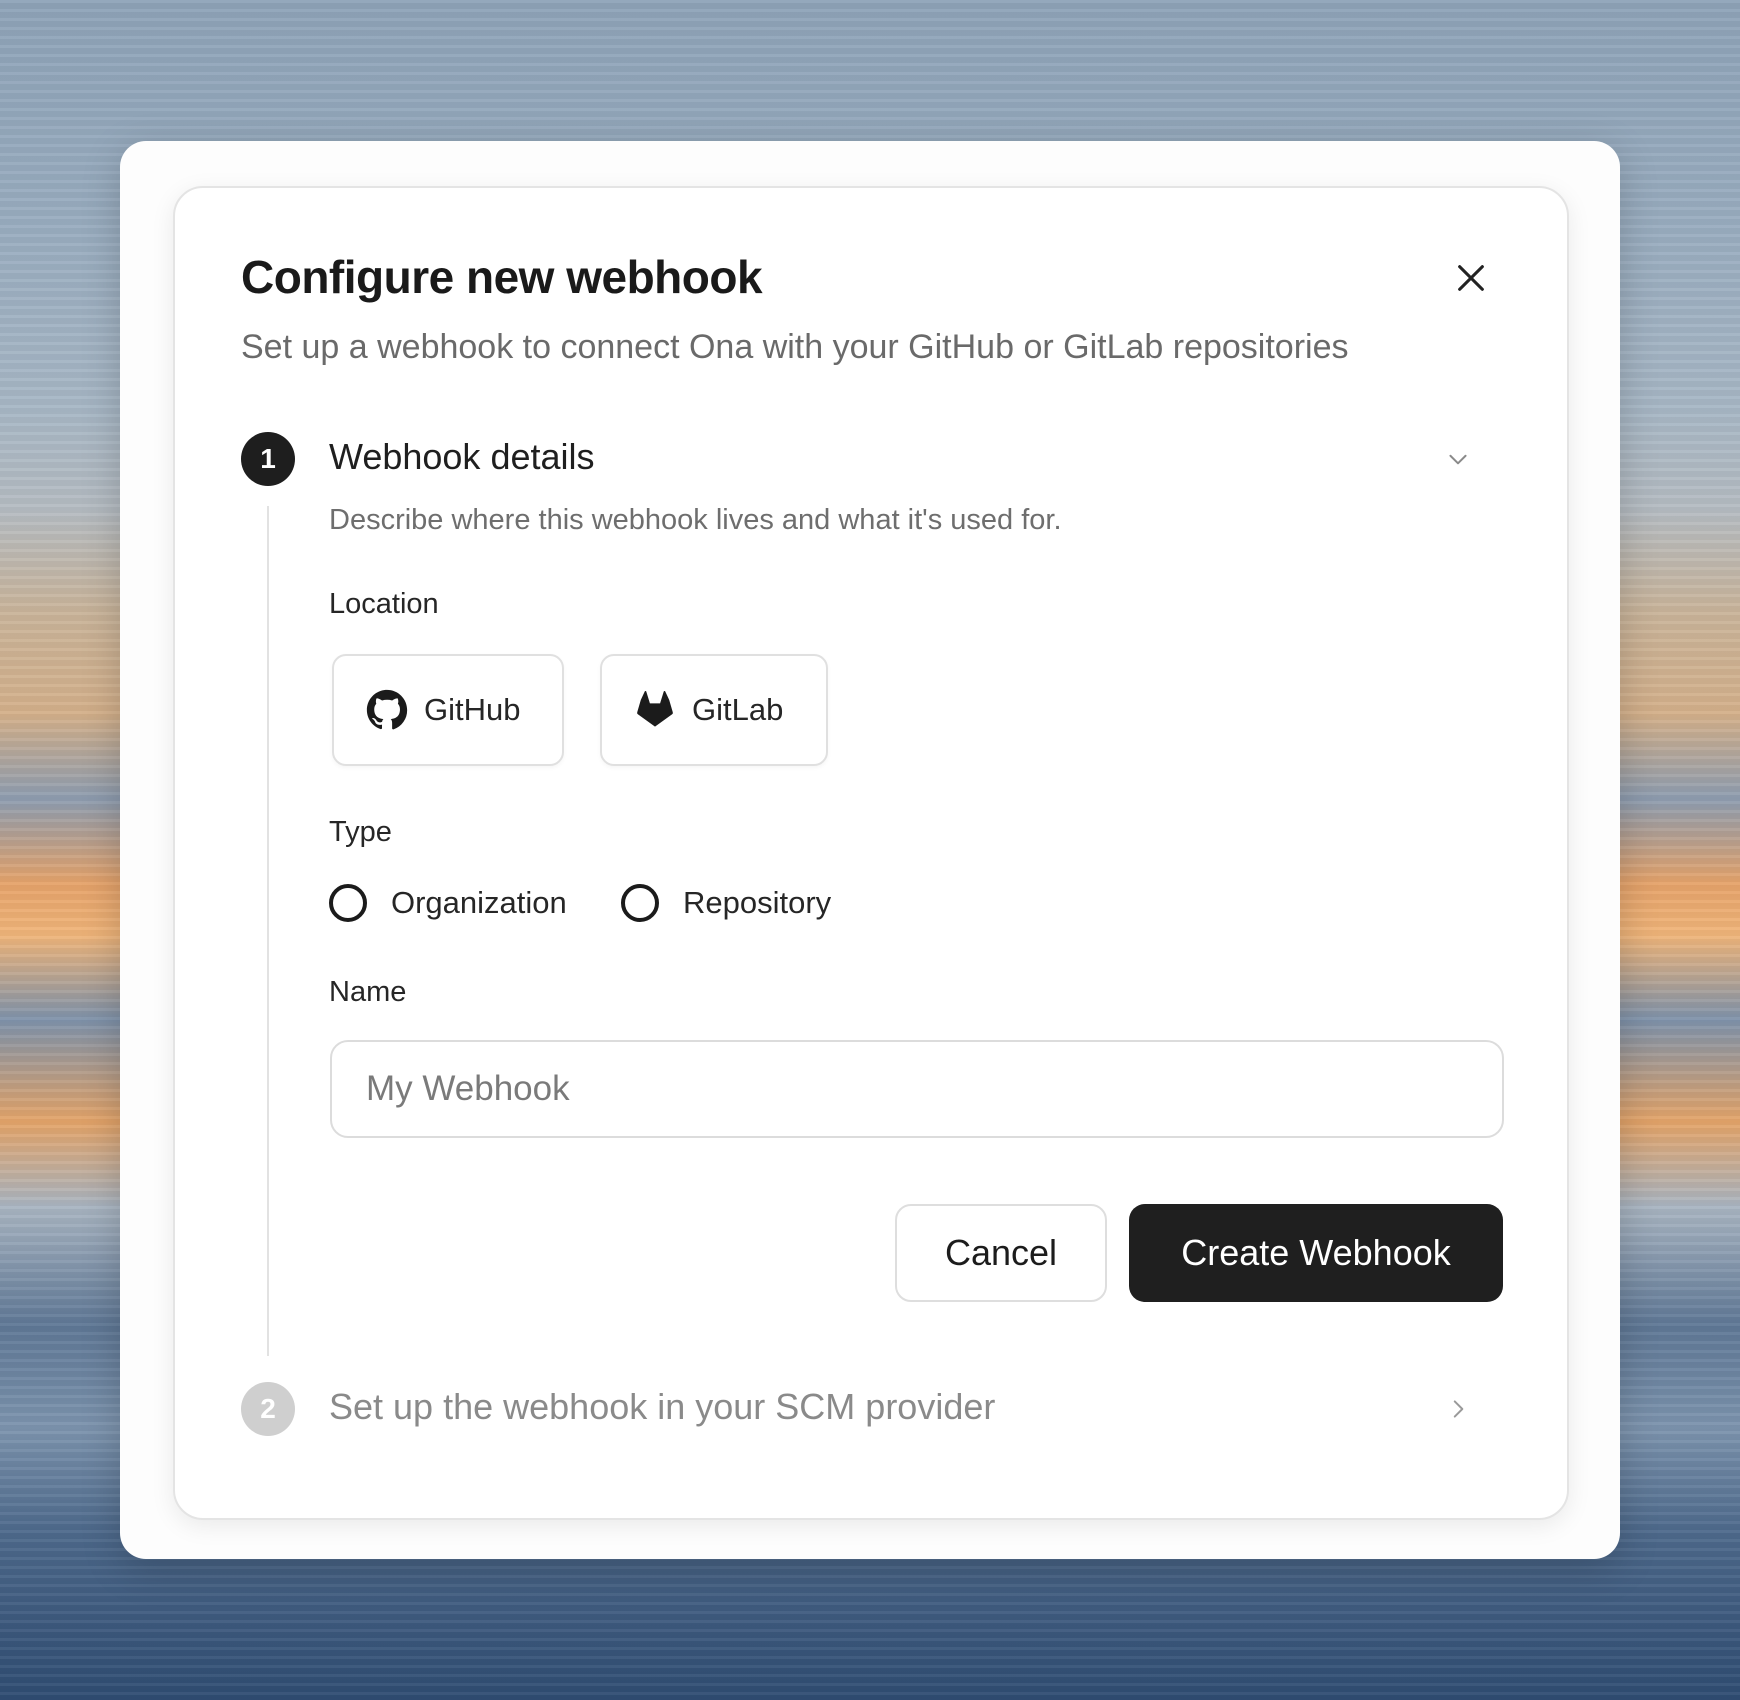 This screenshot has width=1740, height=1700. I want to click on cancel-button: Cancel, so click(1001, 1253).